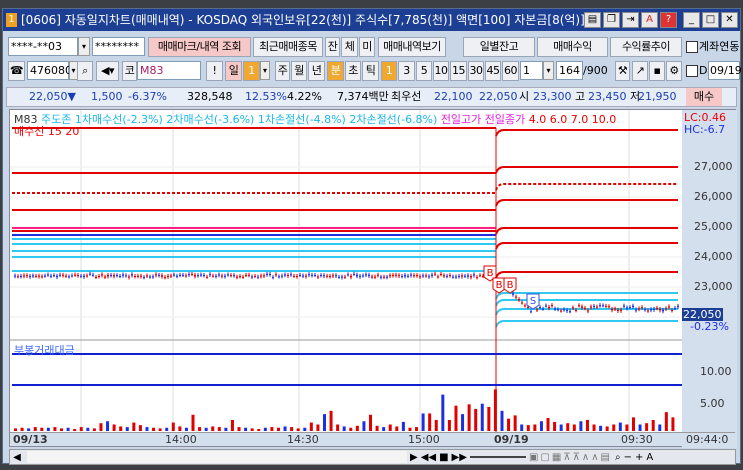  I want to click on scroll-track, so click(217, 457).